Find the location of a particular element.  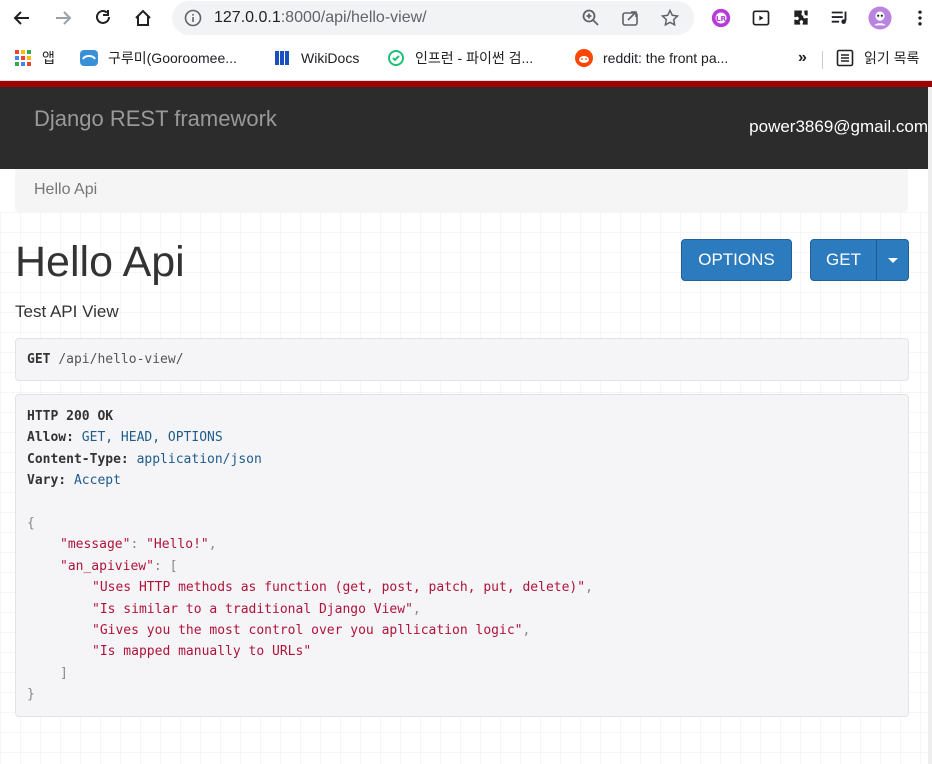

page-title: Hello Api is located at coordinates (100, 262).